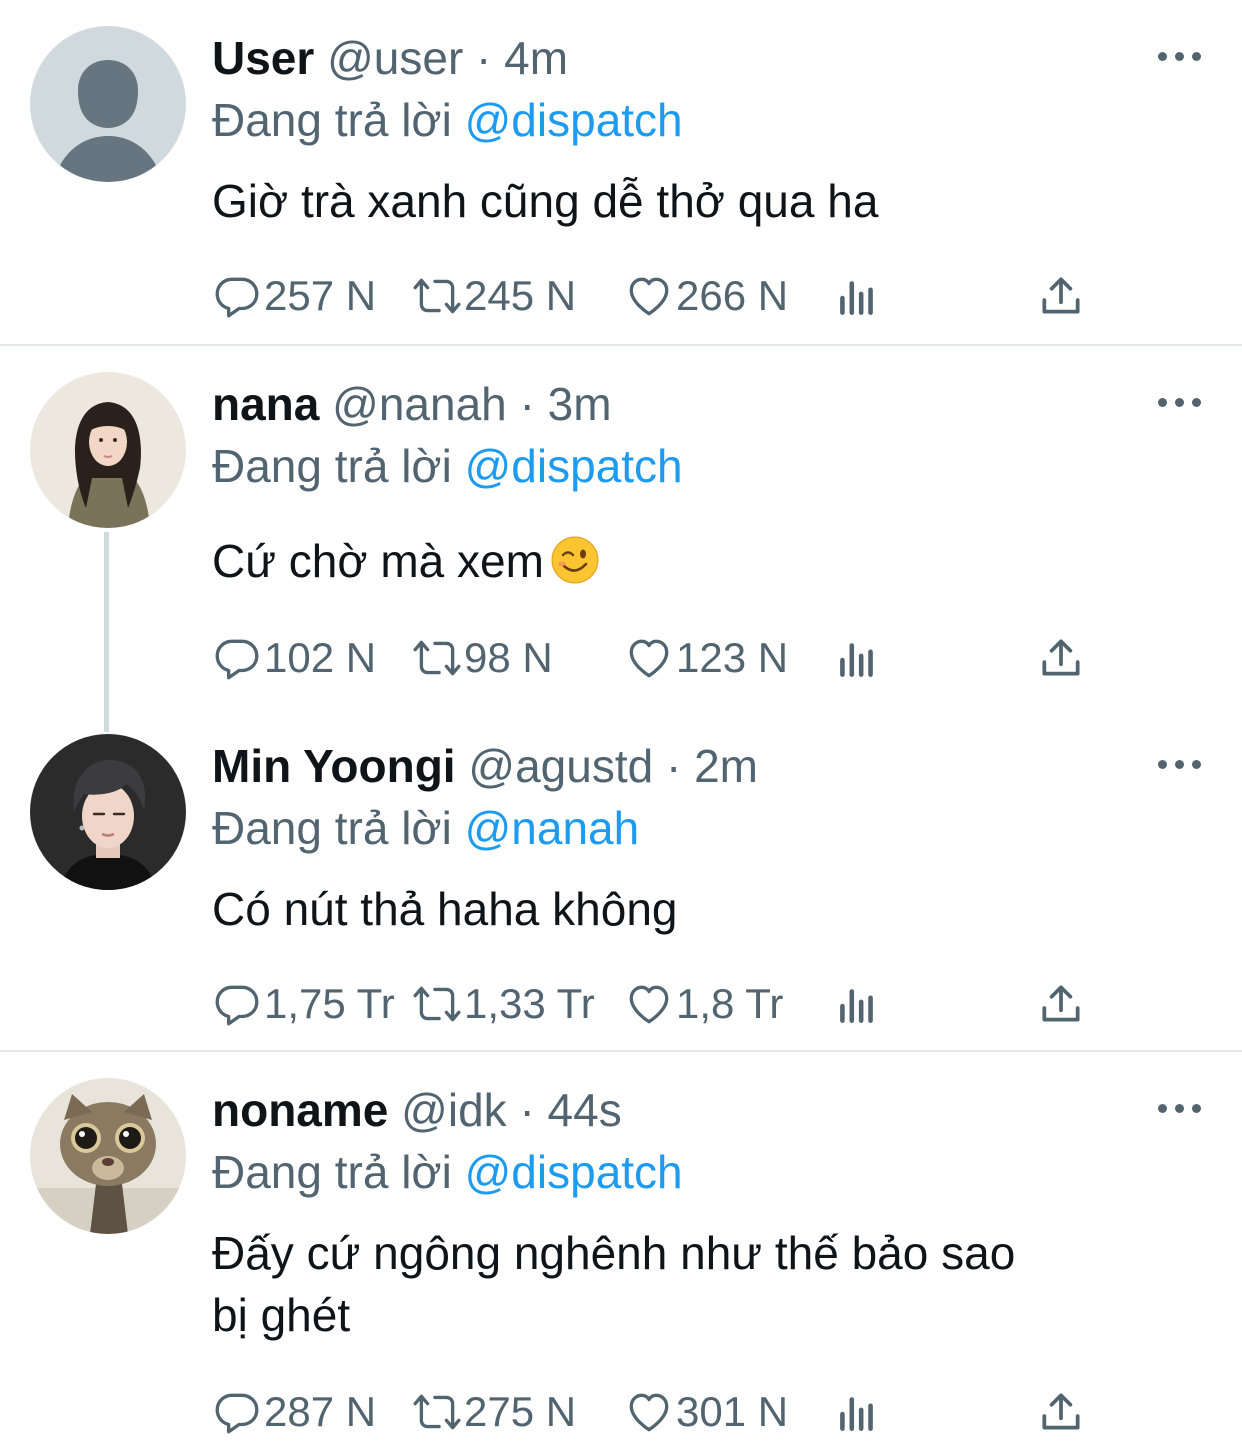 The width and height of the screenshot is (1242, 1450). Describe the element at coordinates (482, 658) in the screenshot. I see `retweet-button: 98 N` at that location.